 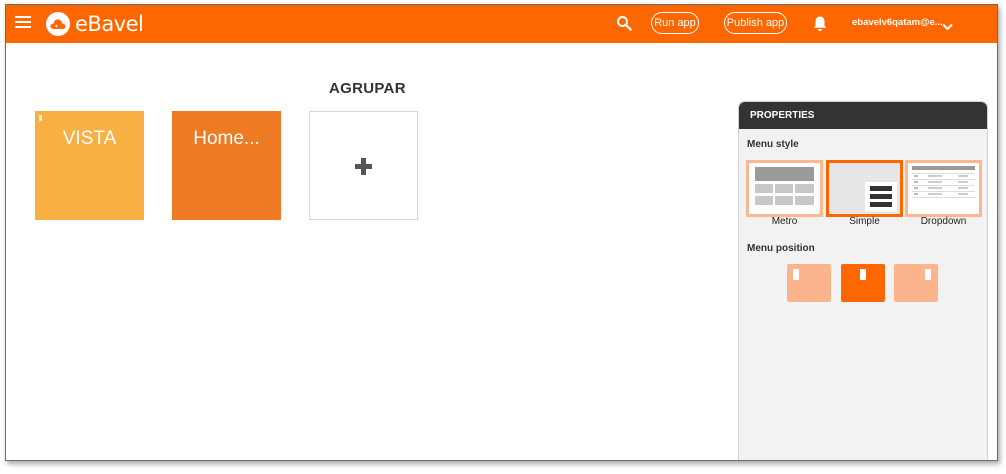 I want to click on simple-preview-icon, so click(x=864, y=188).